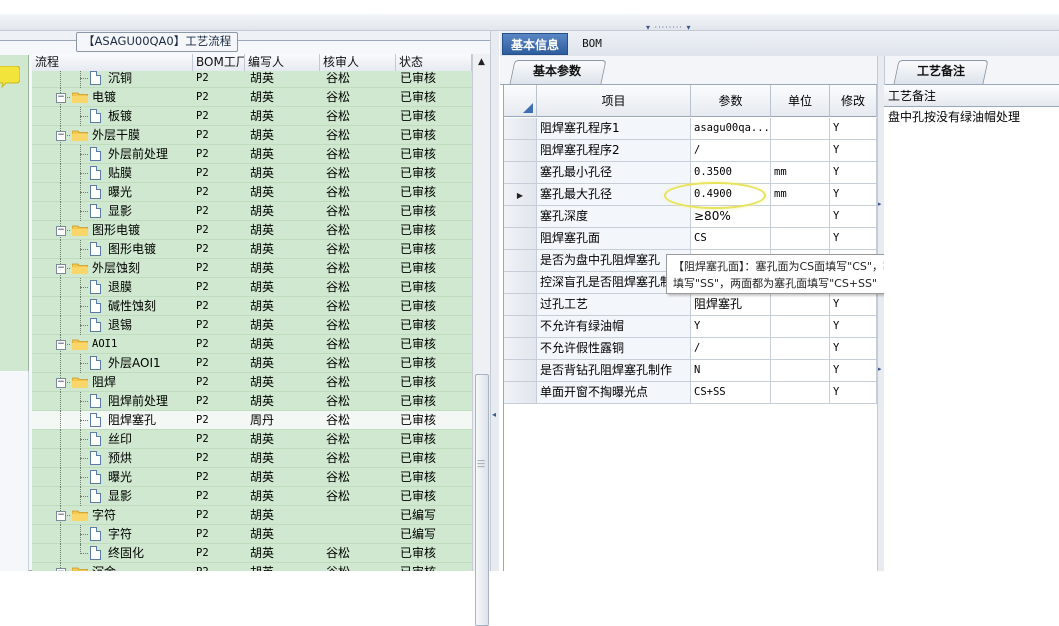 The image size is (1059, 626). What do you see at coordinates (10, 77) in the screenshot?
I see `chat-bubble-icon` at bounding box center [10, 77].